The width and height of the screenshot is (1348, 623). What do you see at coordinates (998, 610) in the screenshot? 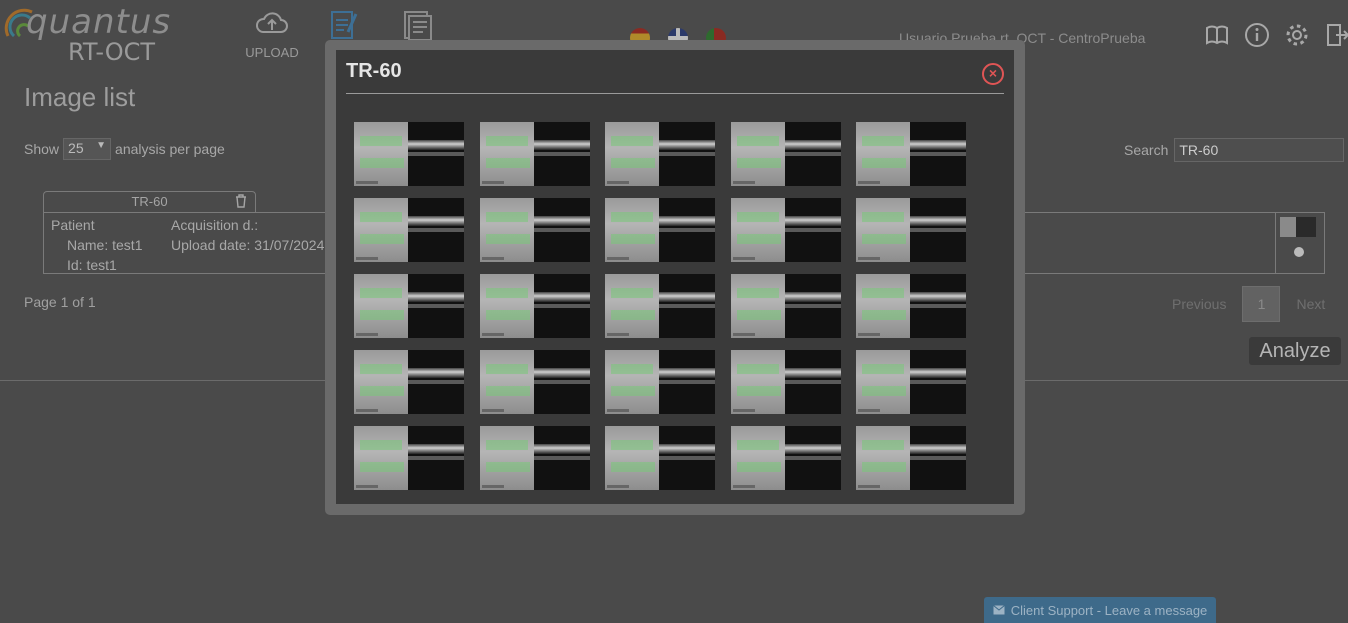
I see `envelope-icon` at bounding box center [998, 610].